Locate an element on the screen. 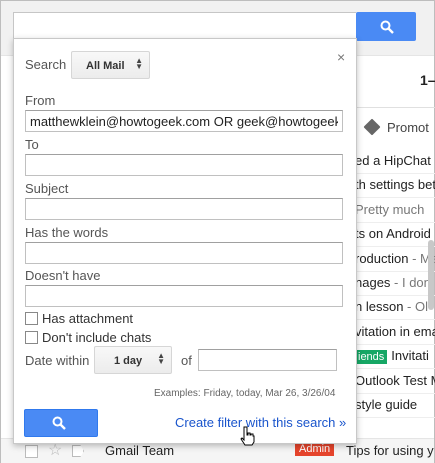 This screenshot has width=435, height=463. email-subject: ed a HipChat is located at coordinates (393, 160).